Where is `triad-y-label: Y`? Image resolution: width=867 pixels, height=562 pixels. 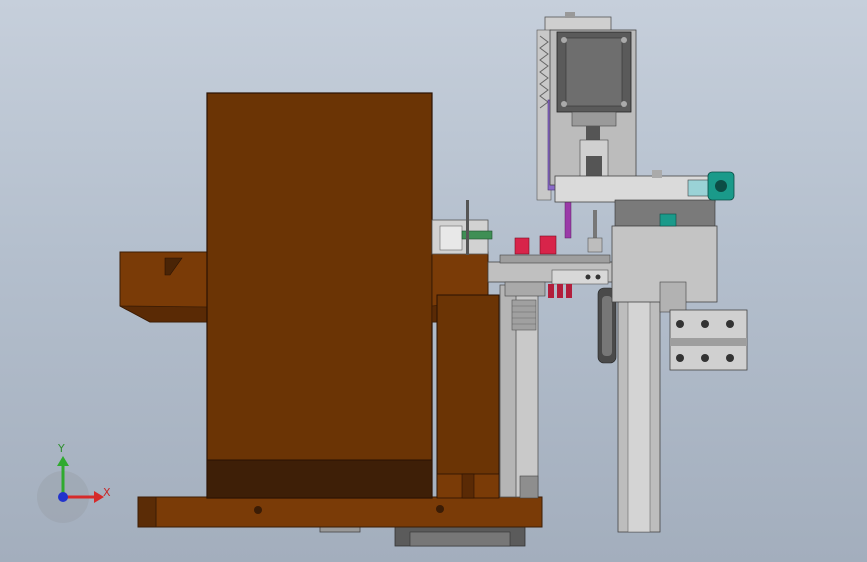
triad-y-label: Y is located at coordinates (61, 448).